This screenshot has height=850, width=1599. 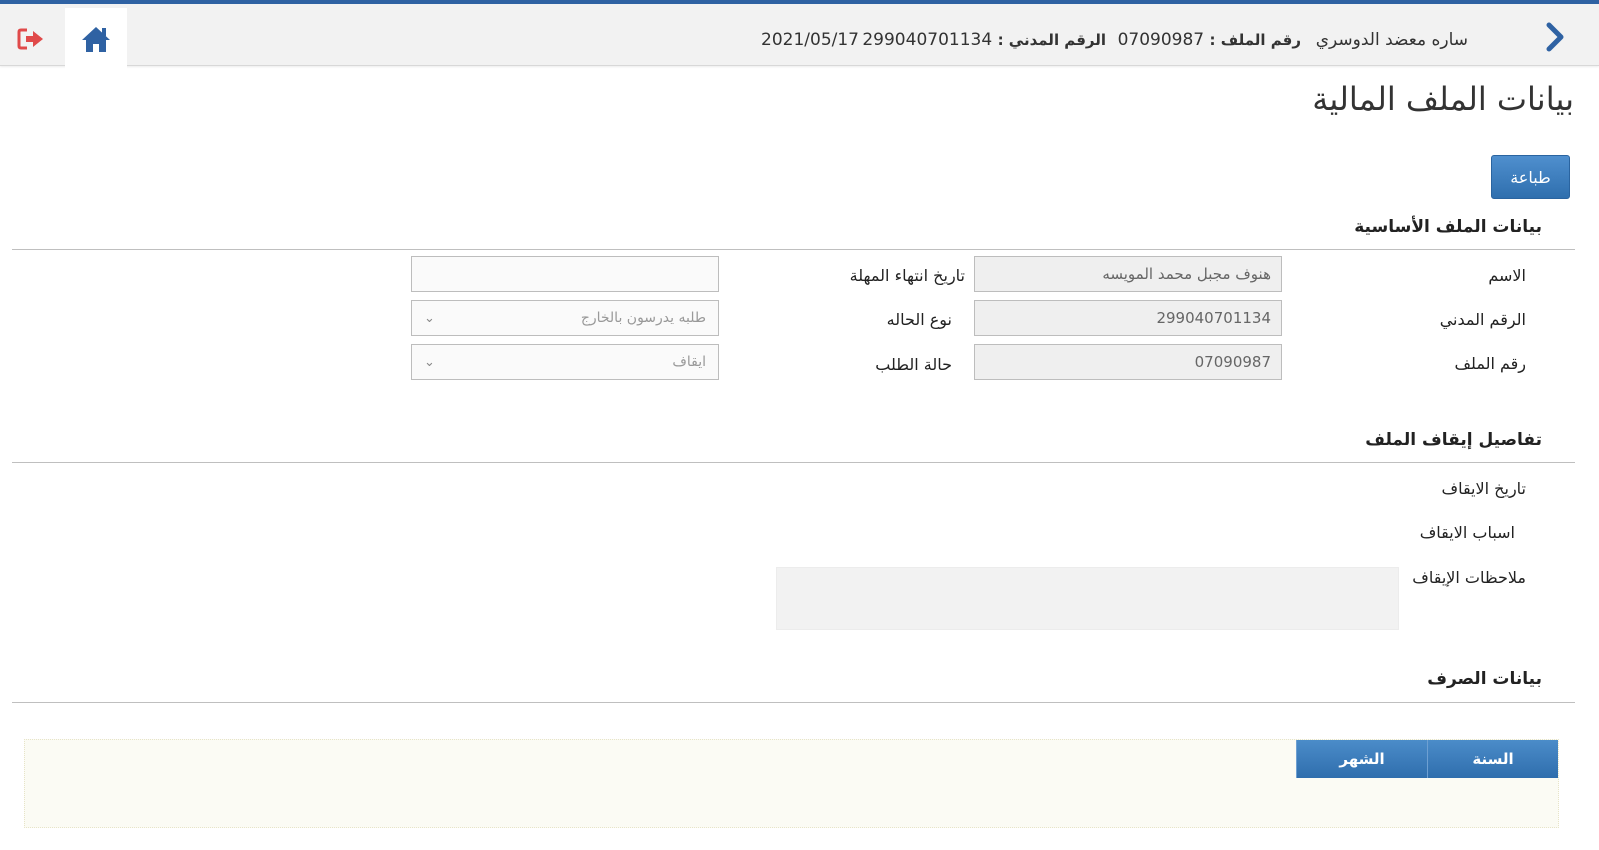 I want to click on sign-out-icon, so click(x=31, y=39).